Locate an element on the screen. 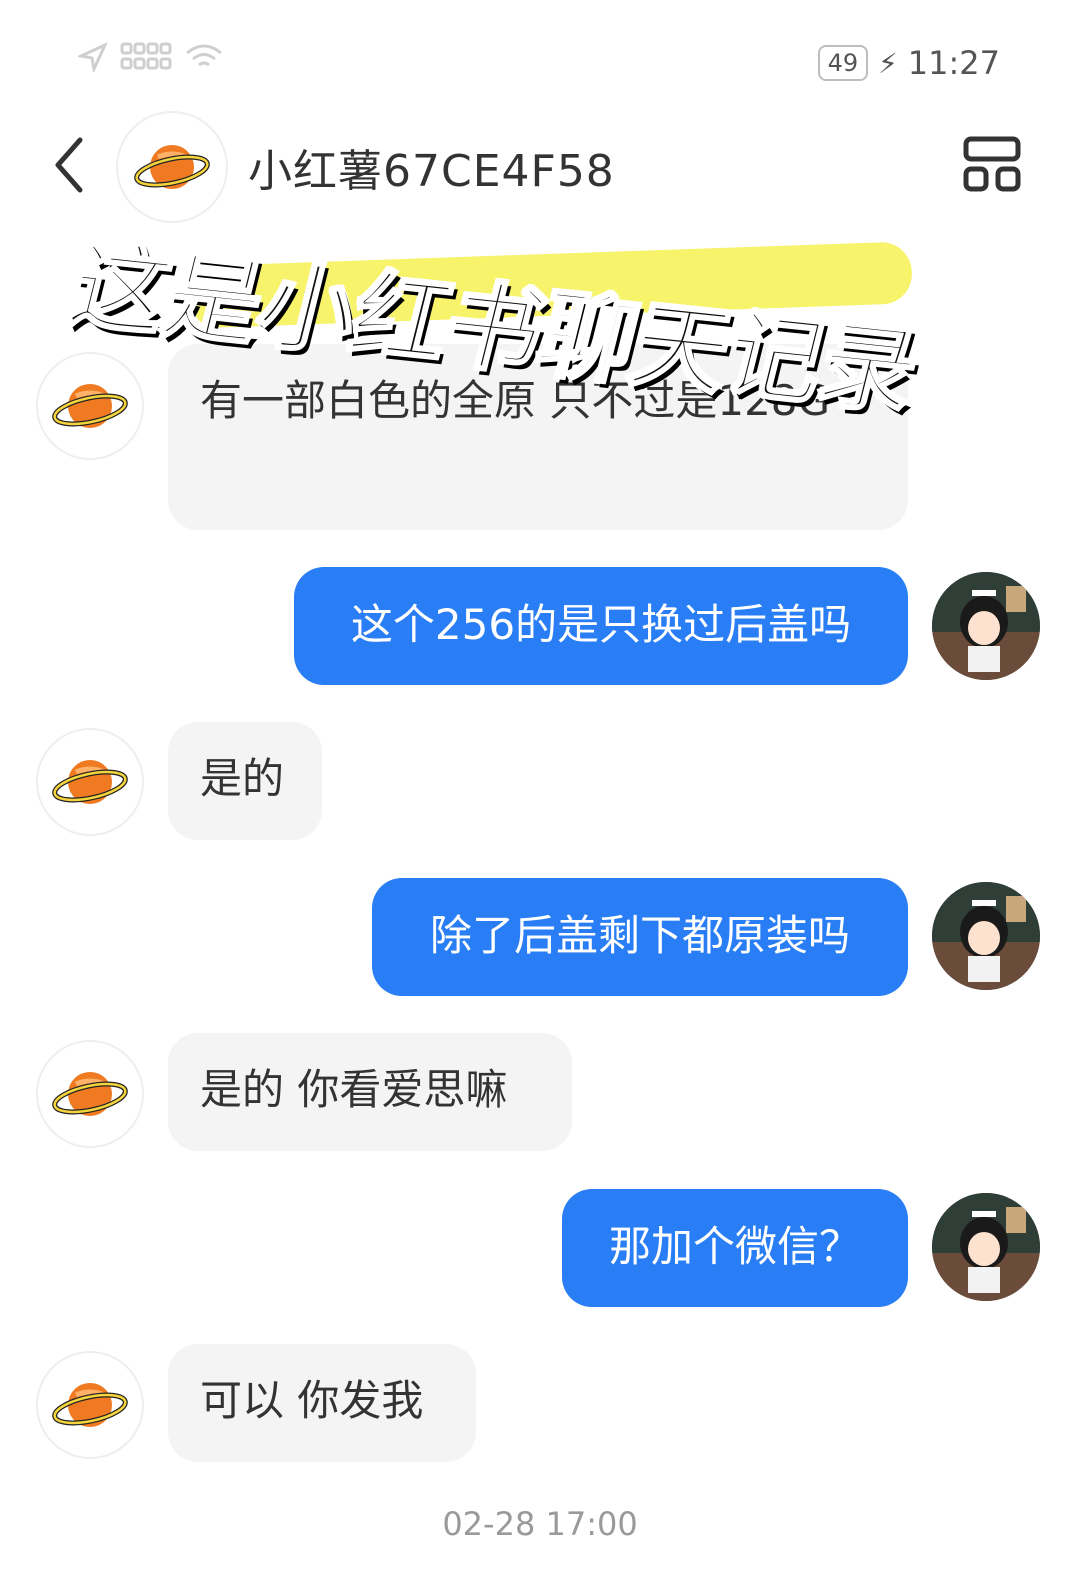 This screenshot has width=1080, height=1574. message-text: 是的 你看爱思嘛 is located at coordinates (354, 1089).